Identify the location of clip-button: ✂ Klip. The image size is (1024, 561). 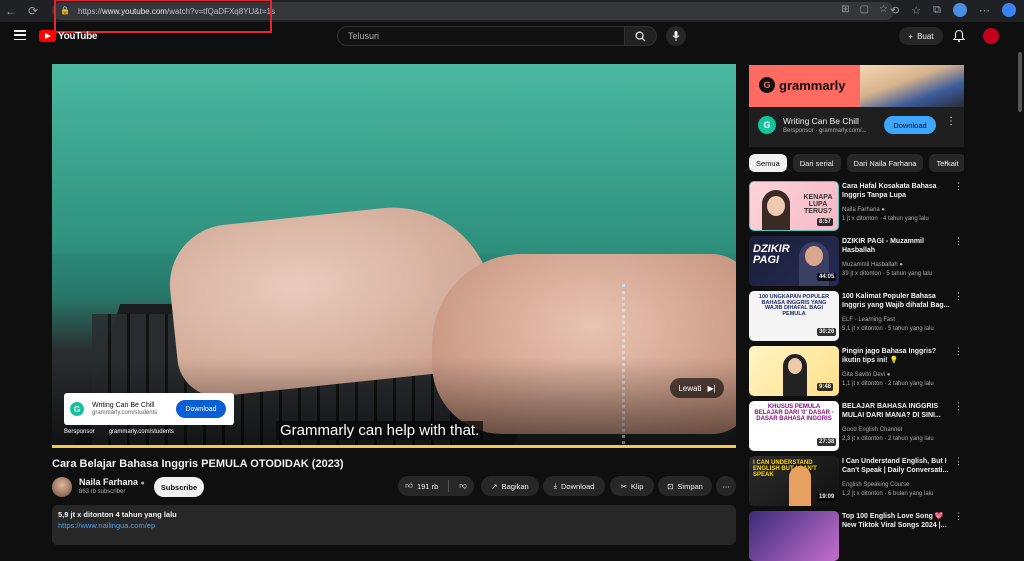
(632, 486).